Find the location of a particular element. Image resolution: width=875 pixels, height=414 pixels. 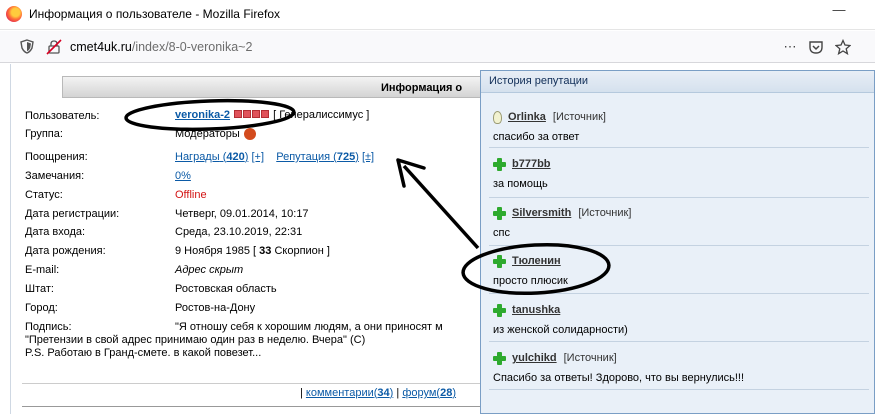

rep-user-link: Orlinka is located at coordinates (527, 117).